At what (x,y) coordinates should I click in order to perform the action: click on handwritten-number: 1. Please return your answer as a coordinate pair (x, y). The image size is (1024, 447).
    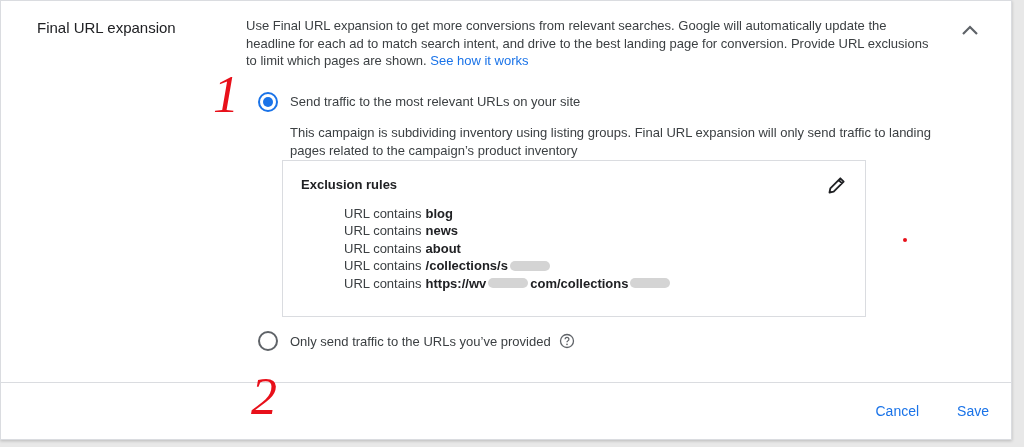
    Looking at the image, I should click on (226, 95).